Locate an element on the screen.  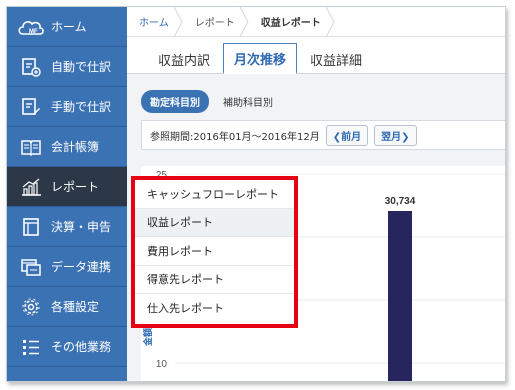
y-tick-label: 10 is located at coordinates (162, 364).